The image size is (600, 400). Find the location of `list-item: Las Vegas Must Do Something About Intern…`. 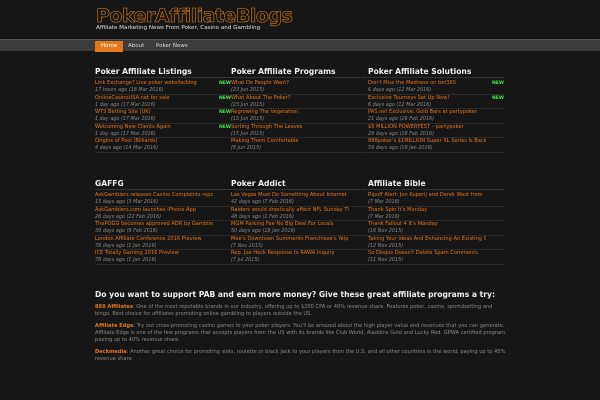

list-item: Las Vegas Must Do Something About Intern… is located at coordinates (299, 199).